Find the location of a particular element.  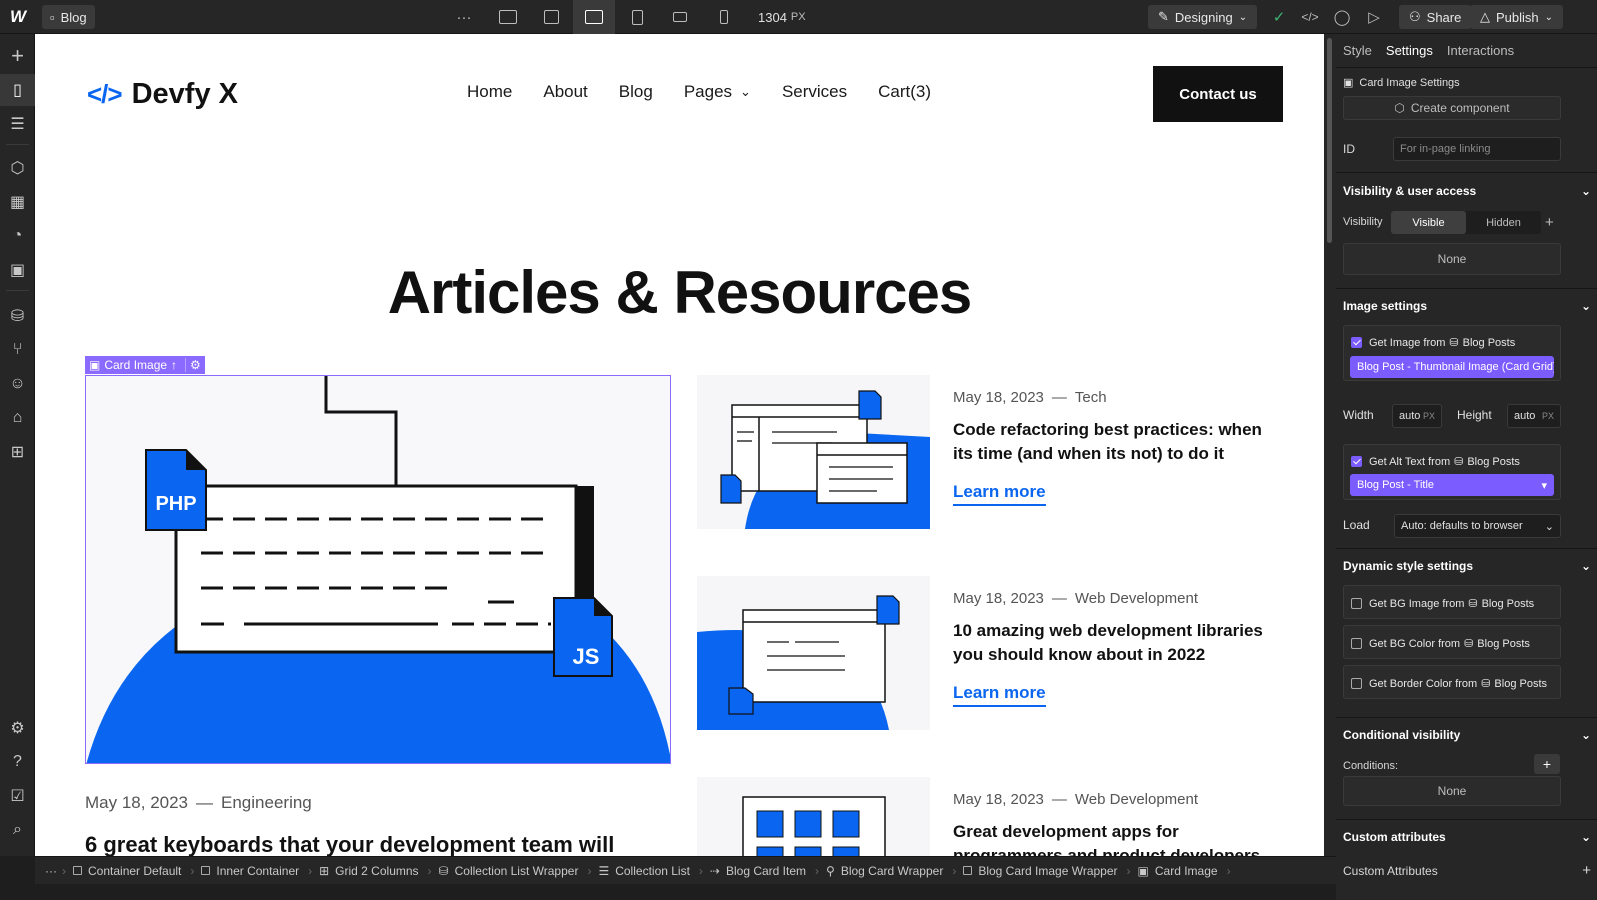

rocket-icon: △ is located at coordinates (1485, 16).